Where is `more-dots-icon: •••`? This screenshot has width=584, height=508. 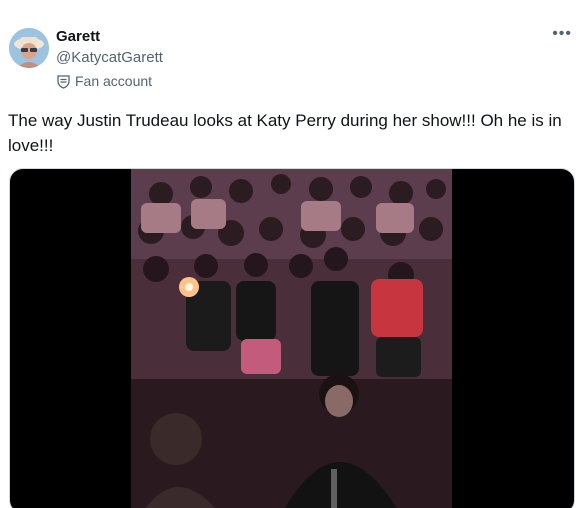 more-dots-icon: ••• is located at coordinates (562, 34).